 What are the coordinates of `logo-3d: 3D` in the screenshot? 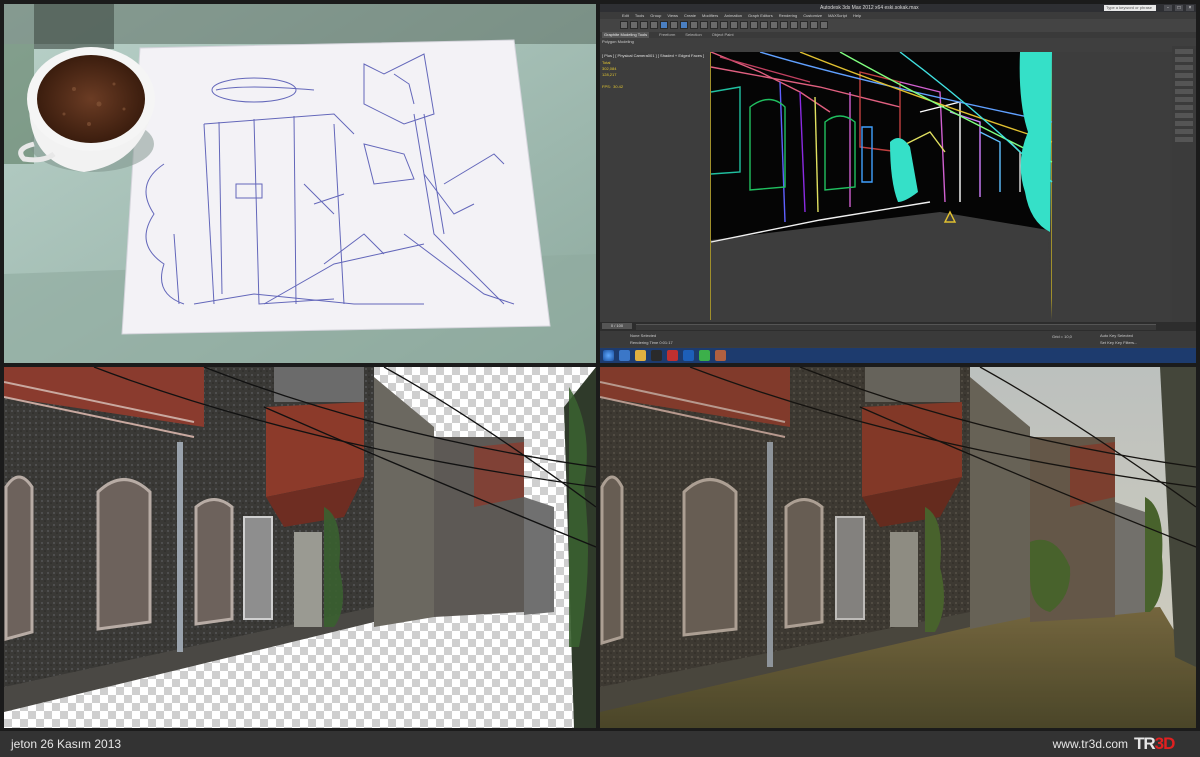 It's located at (1165, 743).